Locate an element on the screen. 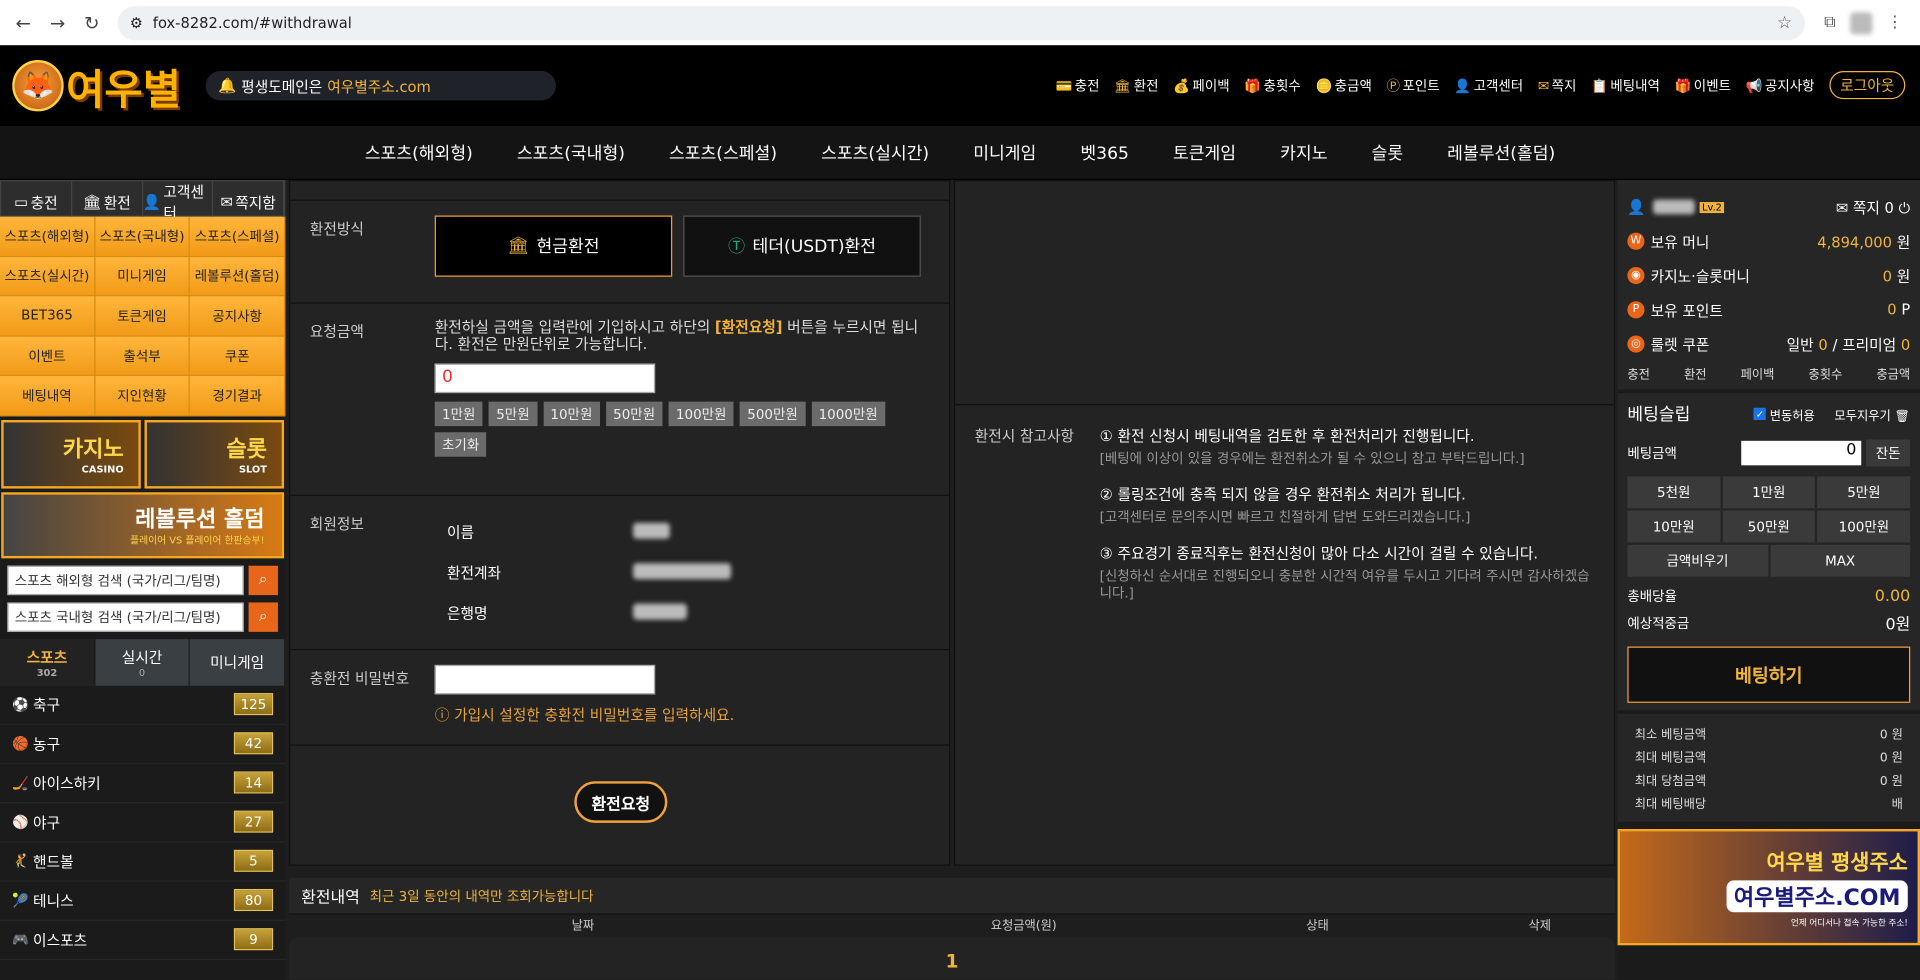  game-menu-item: 공지사항 is located at coordinates (238, 316).